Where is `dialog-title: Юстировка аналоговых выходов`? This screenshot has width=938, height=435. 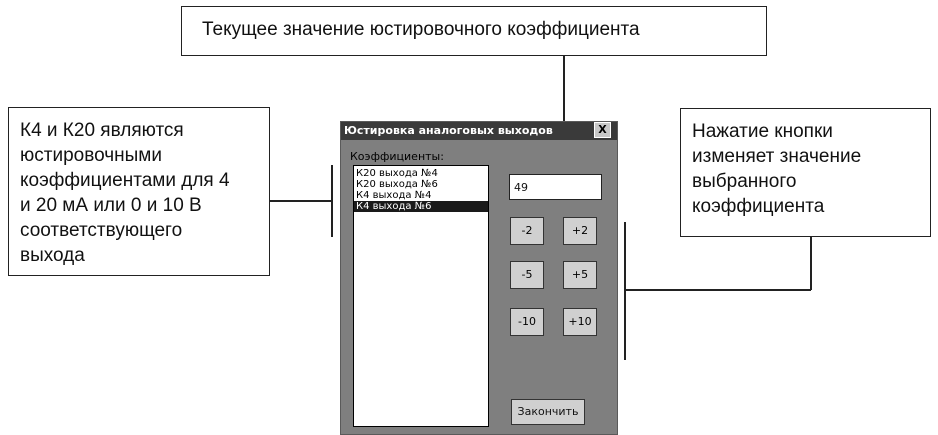
dialog-title: Юстировка аналоговых выходов is located at coordinates (448, 130).